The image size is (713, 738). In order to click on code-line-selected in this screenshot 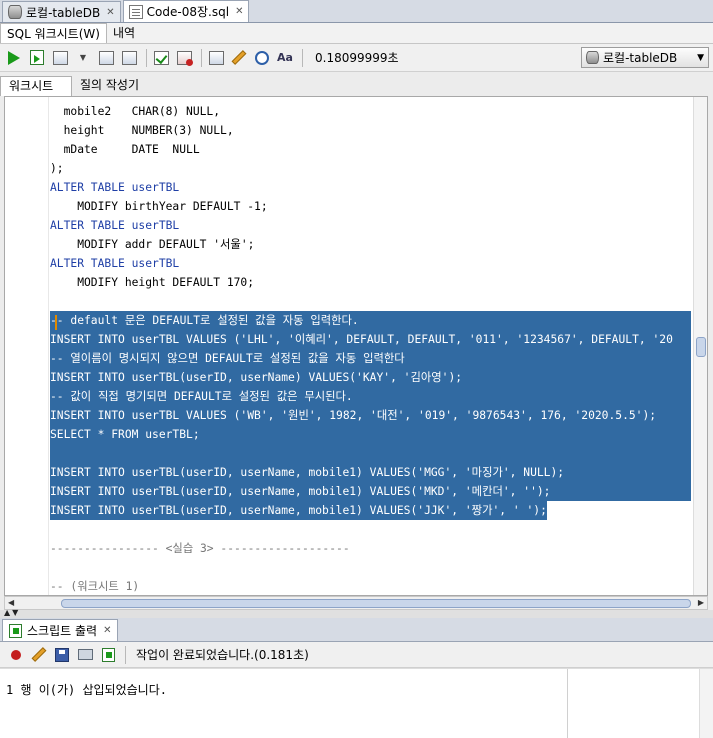, I will do `click(370, 453)`.